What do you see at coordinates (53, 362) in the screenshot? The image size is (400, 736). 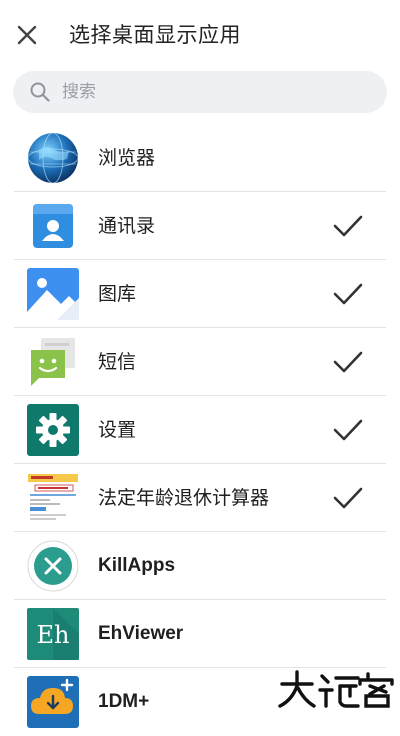 I see `messages-icon` at bounding box center [53, 362].